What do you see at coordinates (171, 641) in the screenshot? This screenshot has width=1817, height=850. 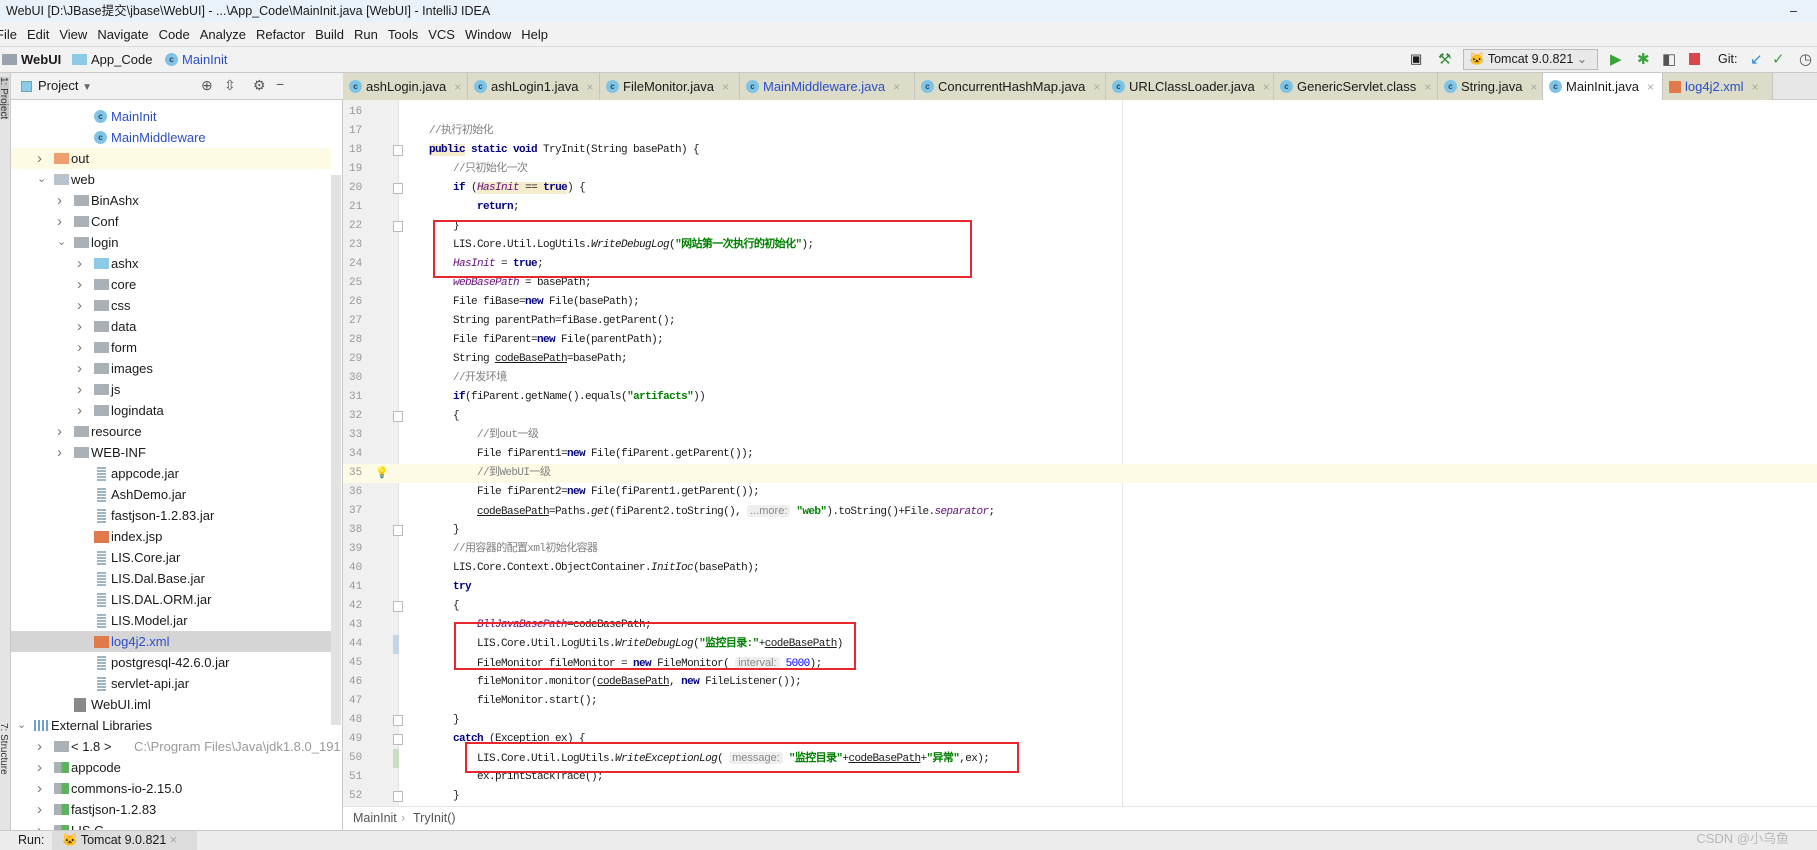 I see `tree-item: log4j2.xml` at bounding box center [171, 641].